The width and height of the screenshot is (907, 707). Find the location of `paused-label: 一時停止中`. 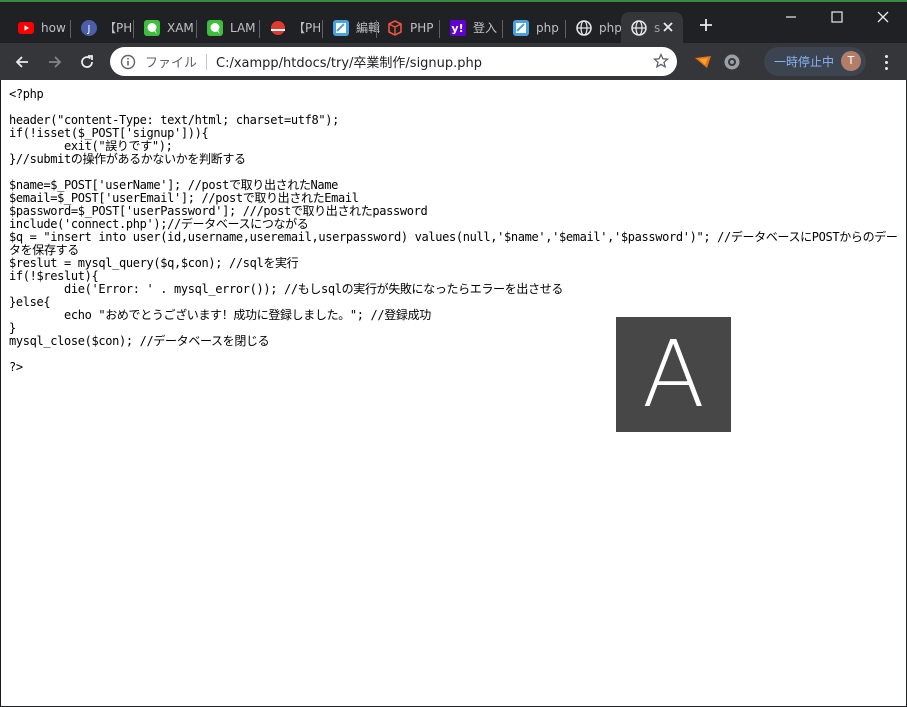

paused-label: 一時停止中 is located at coordinates (804, 62).